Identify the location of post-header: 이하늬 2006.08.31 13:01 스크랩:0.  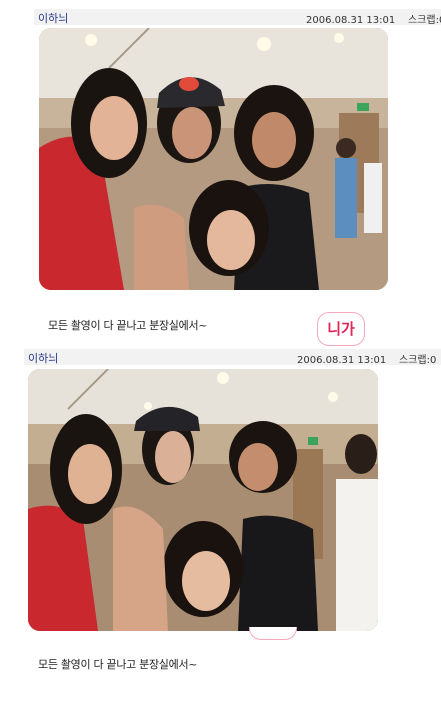
(232, 357).